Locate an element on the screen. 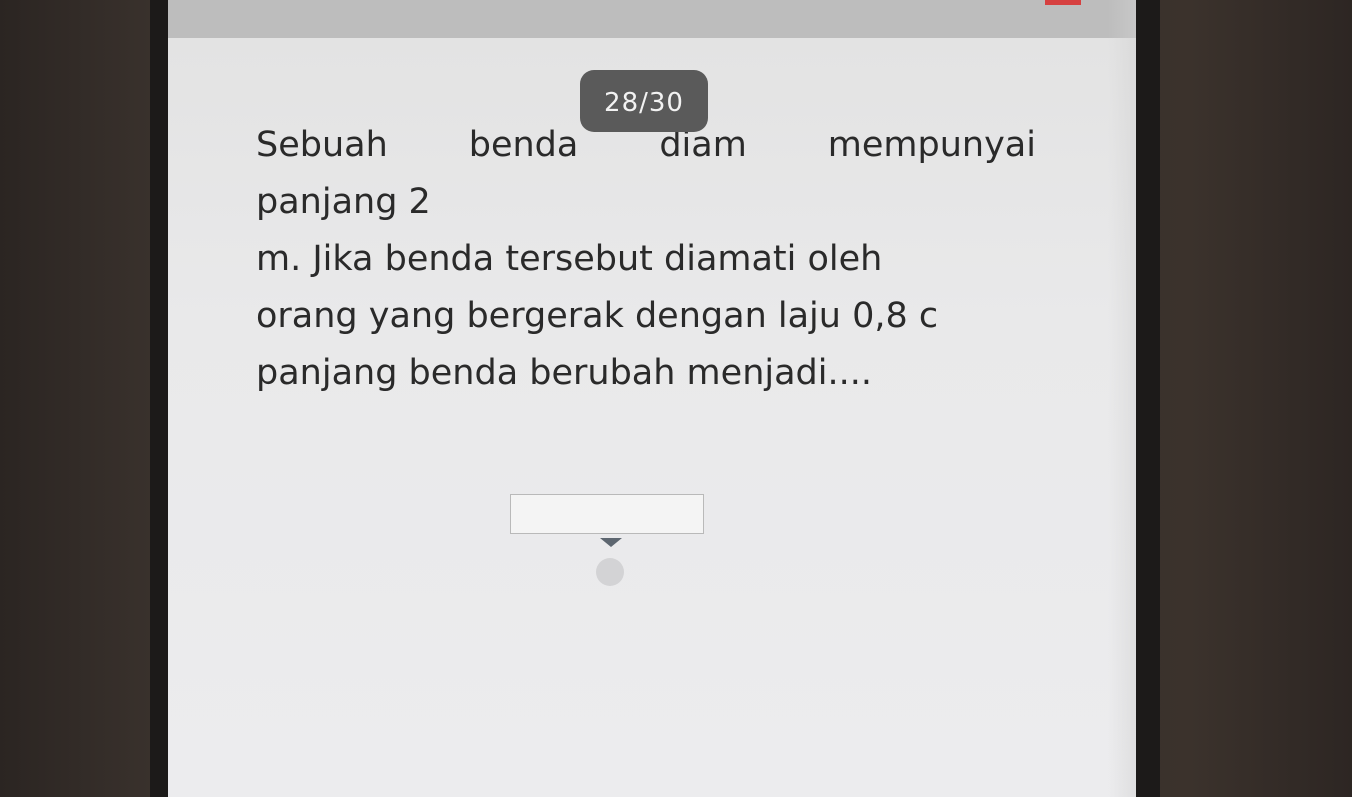 Image resolution: width=1352 pixels, height=797 pixels. question-progress-text: 28/30 is located at coordinates (644, 103).